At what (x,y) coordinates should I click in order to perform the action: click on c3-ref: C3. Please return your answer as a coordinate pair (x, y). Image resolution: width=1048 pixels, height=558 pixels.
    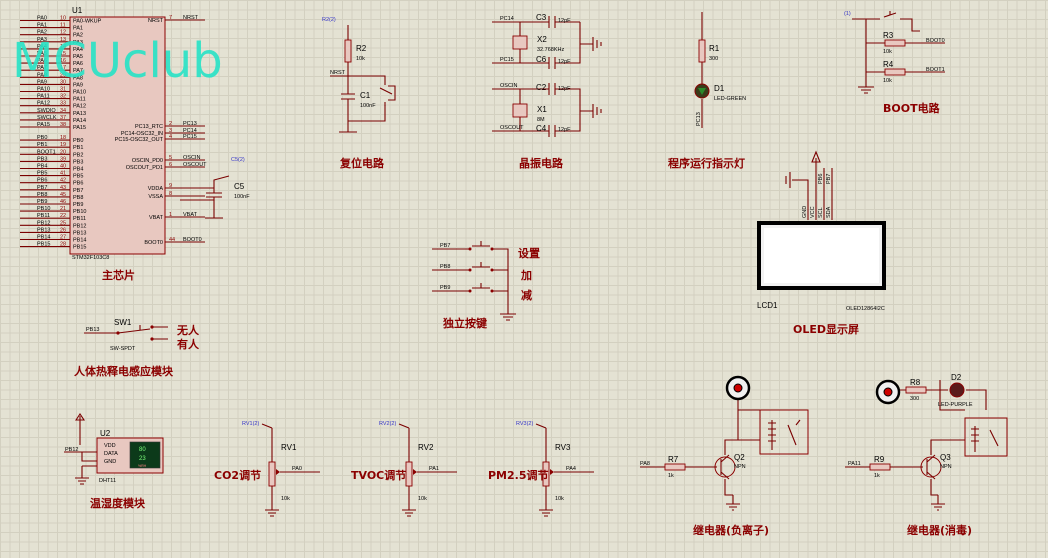
    Looking at the image, I should click on (541, 17).